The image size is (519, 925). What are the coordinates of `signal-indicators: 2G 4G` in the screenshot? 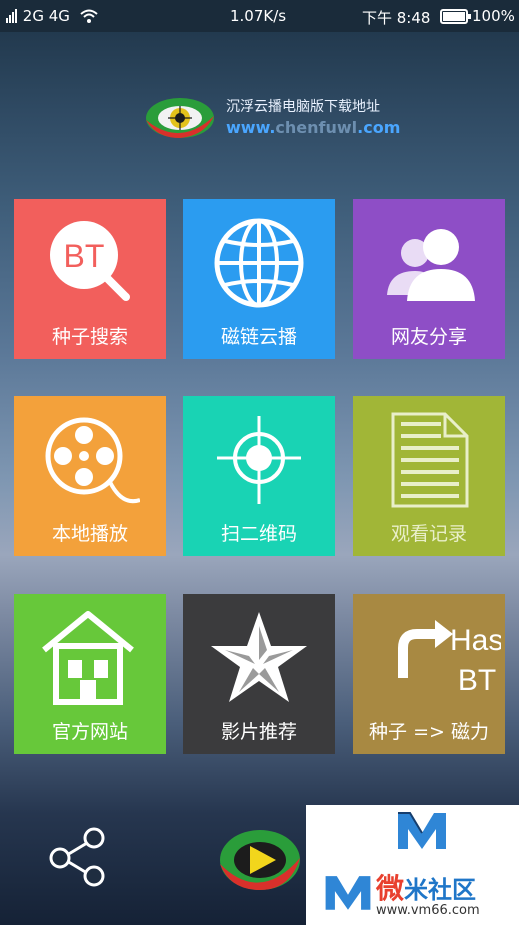 It's located at (52, 17).